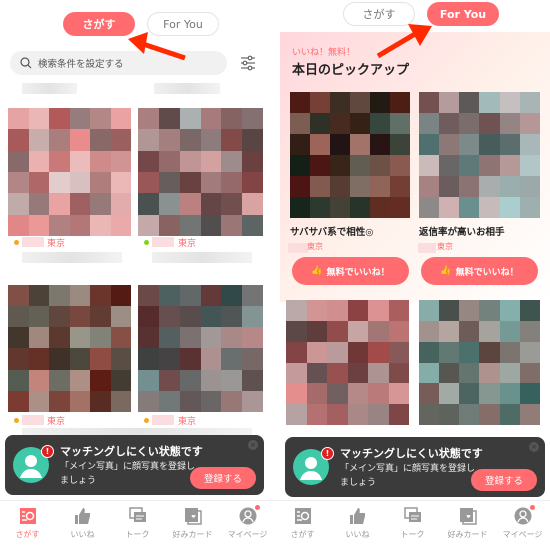 This screenshot has width=550, height=546. I want to click on banner-title: マッチングしにくい状態です, so click(411, 453).